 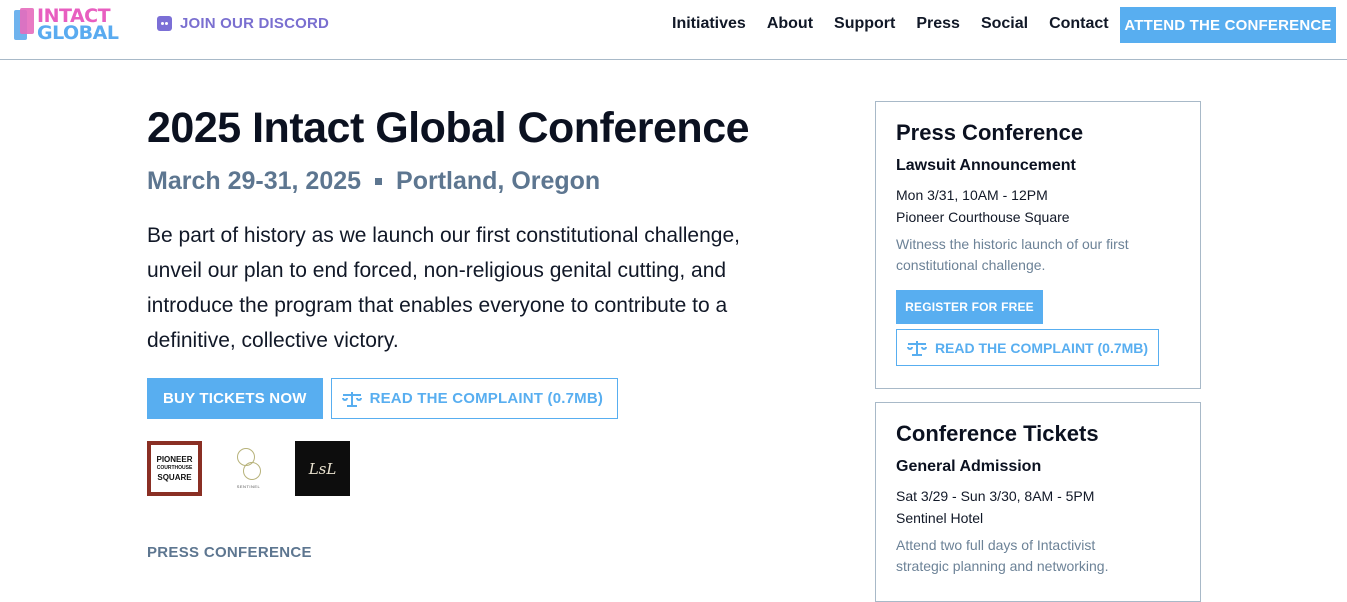 I want to click on intact-global-logo: INTACT GLOBAL, so click(x=75, y=25).